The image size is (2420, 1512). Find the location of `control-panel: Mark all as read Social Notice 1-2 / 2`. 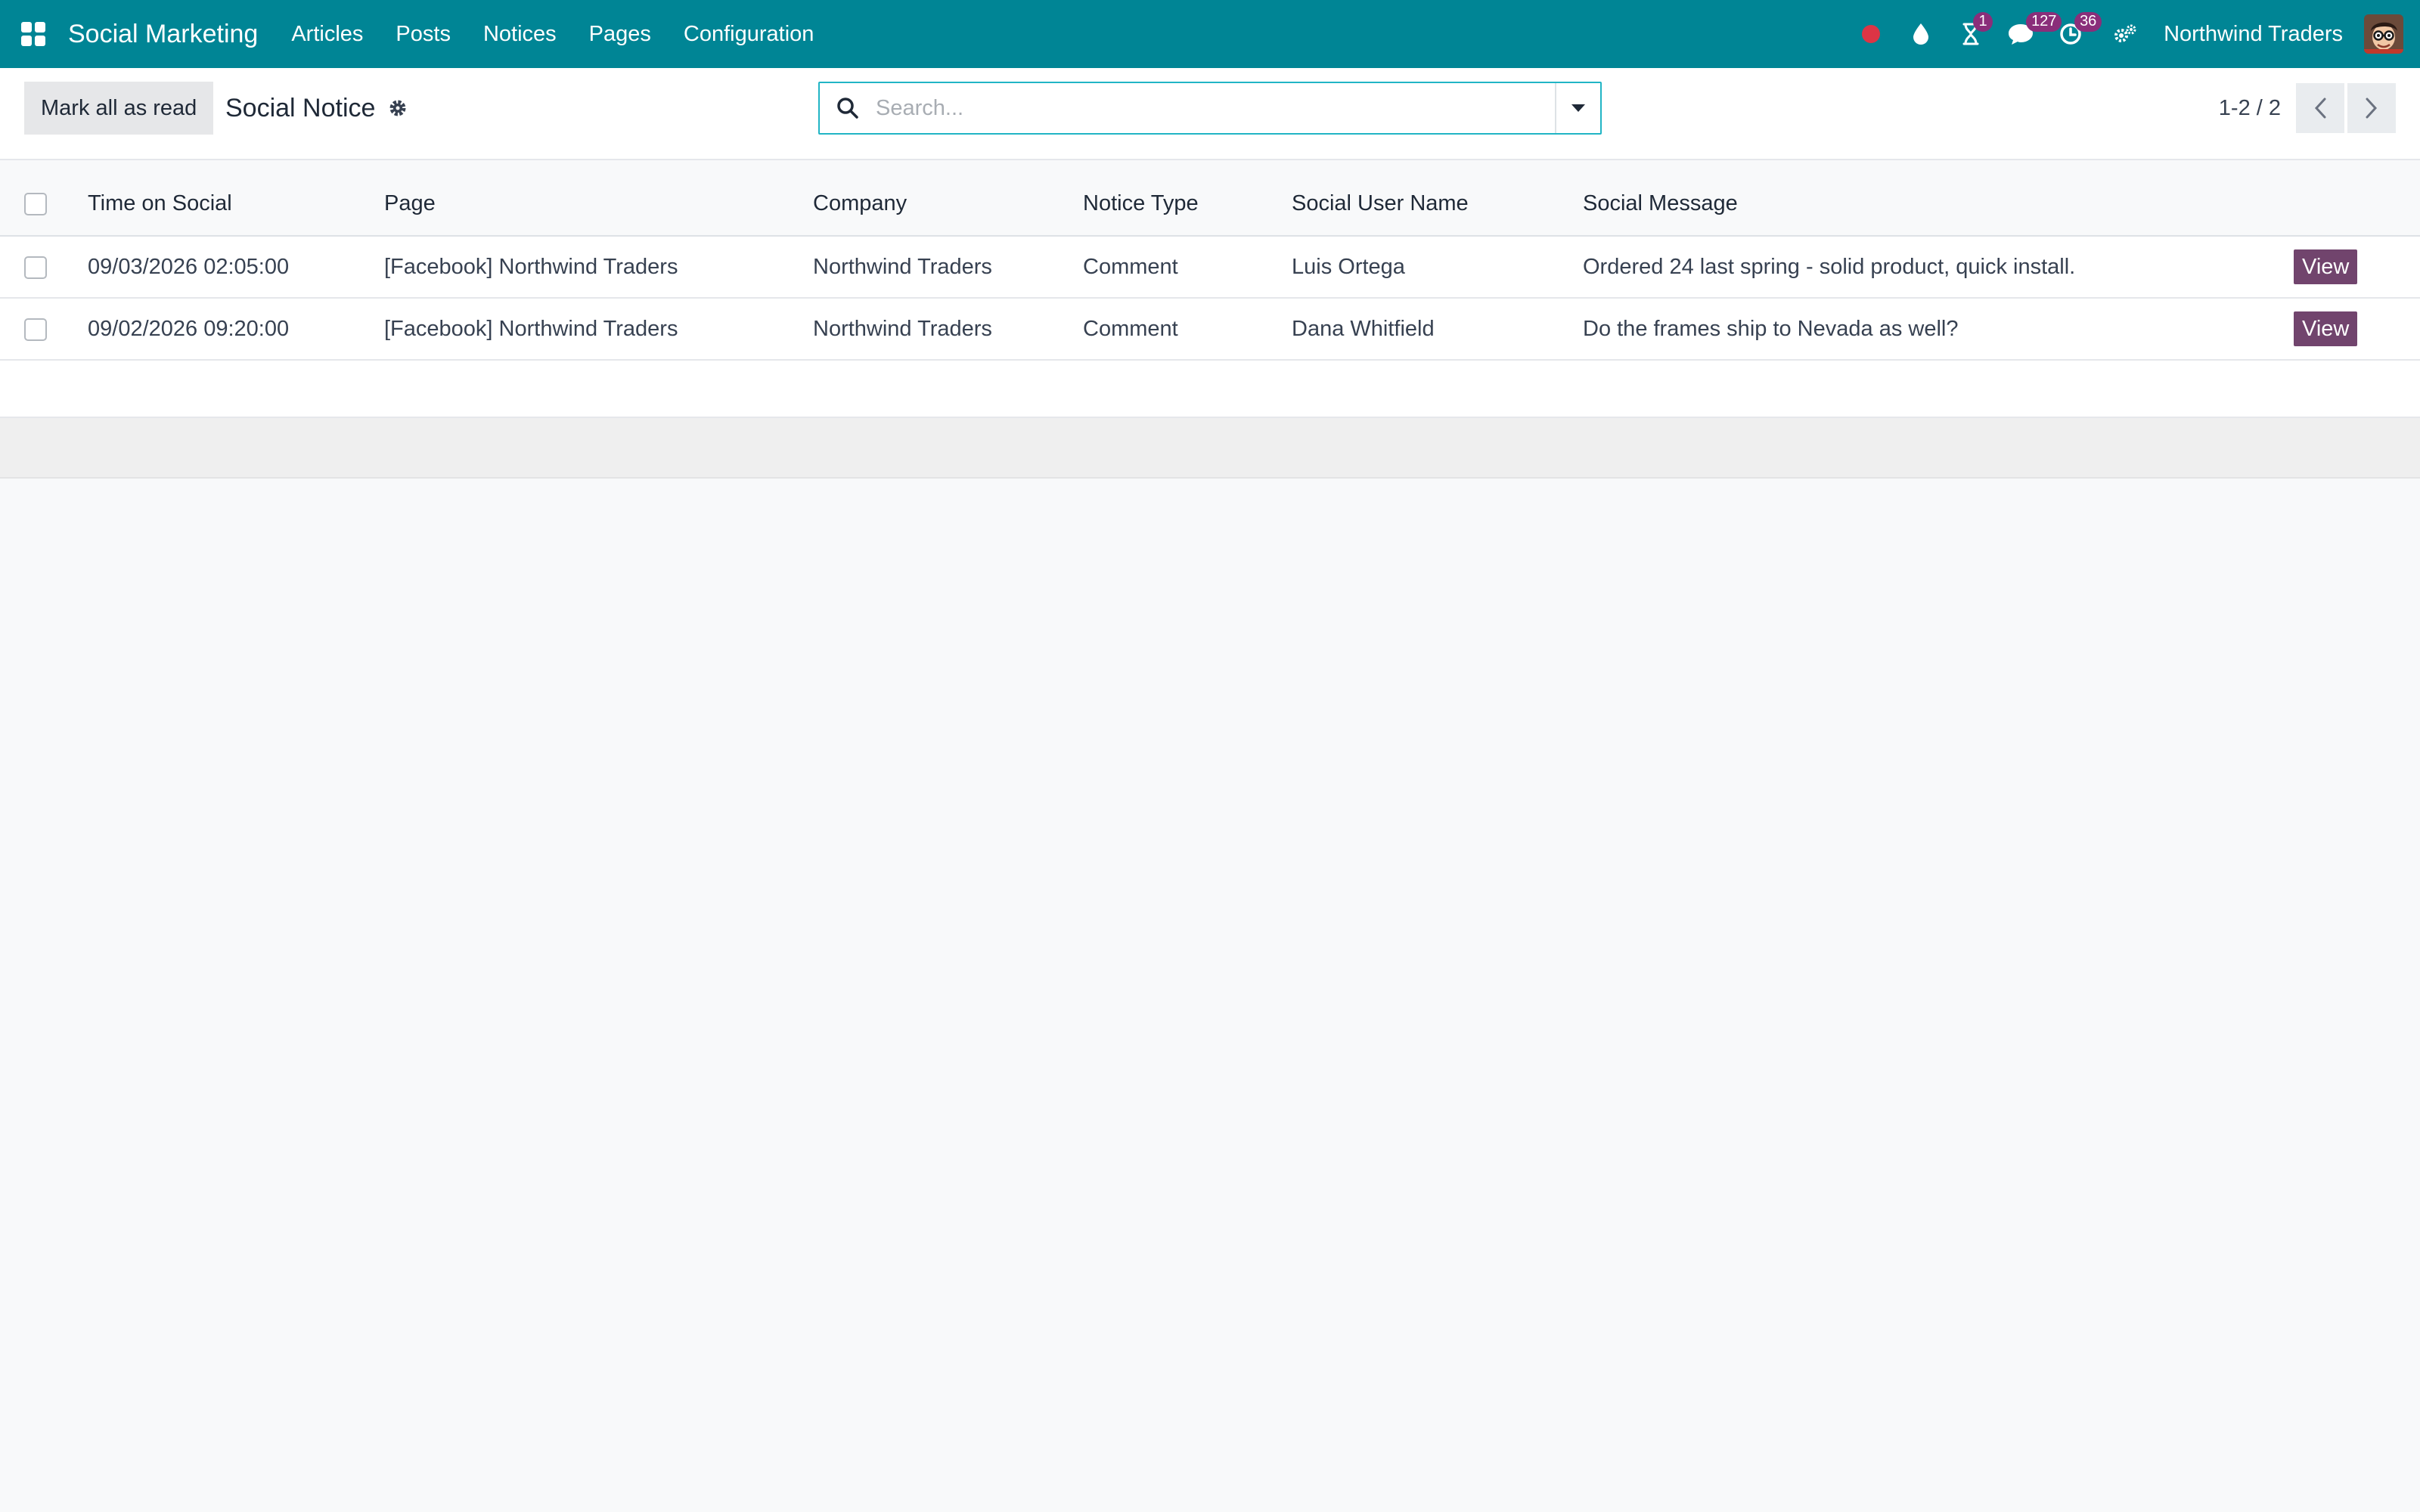

control-panel: Mark all as read Social Notice 1-2 / 2 is located at coordinates (1210, 114).